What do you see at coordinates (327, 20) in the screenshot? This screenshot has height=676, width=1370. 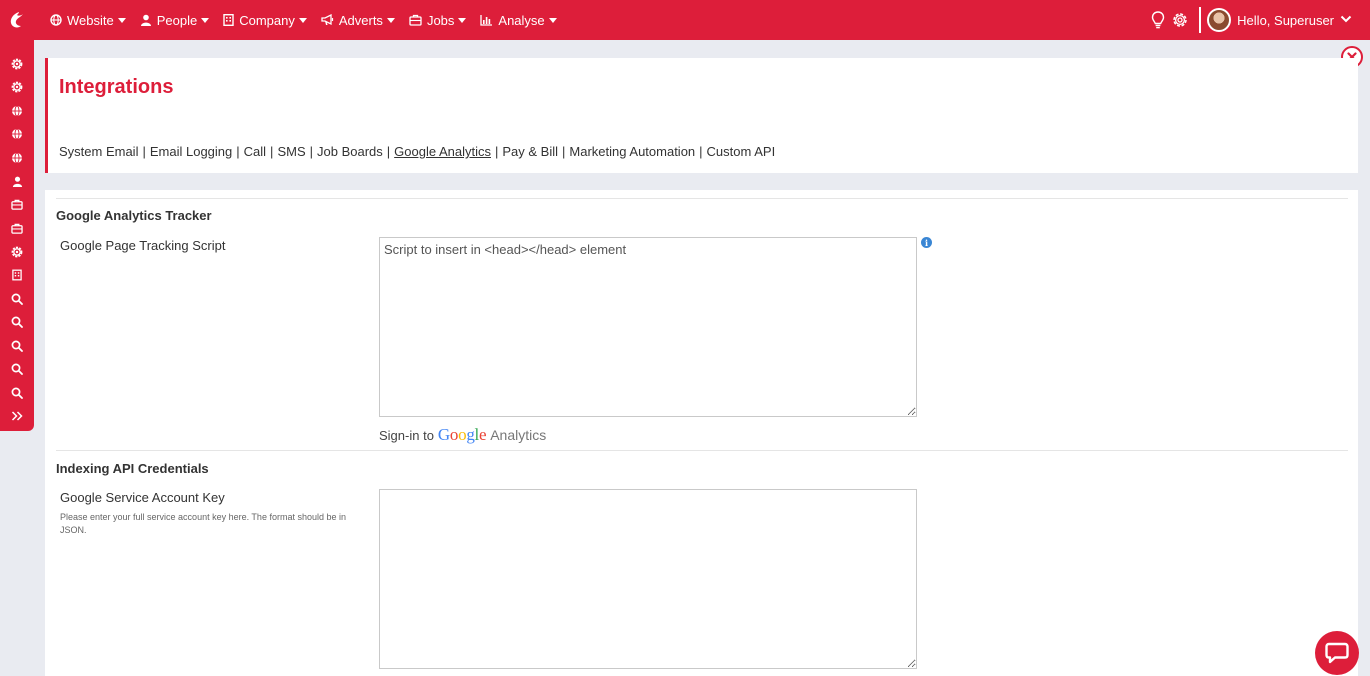 I see `megaphone-icon` at bounding box center [327, 20].